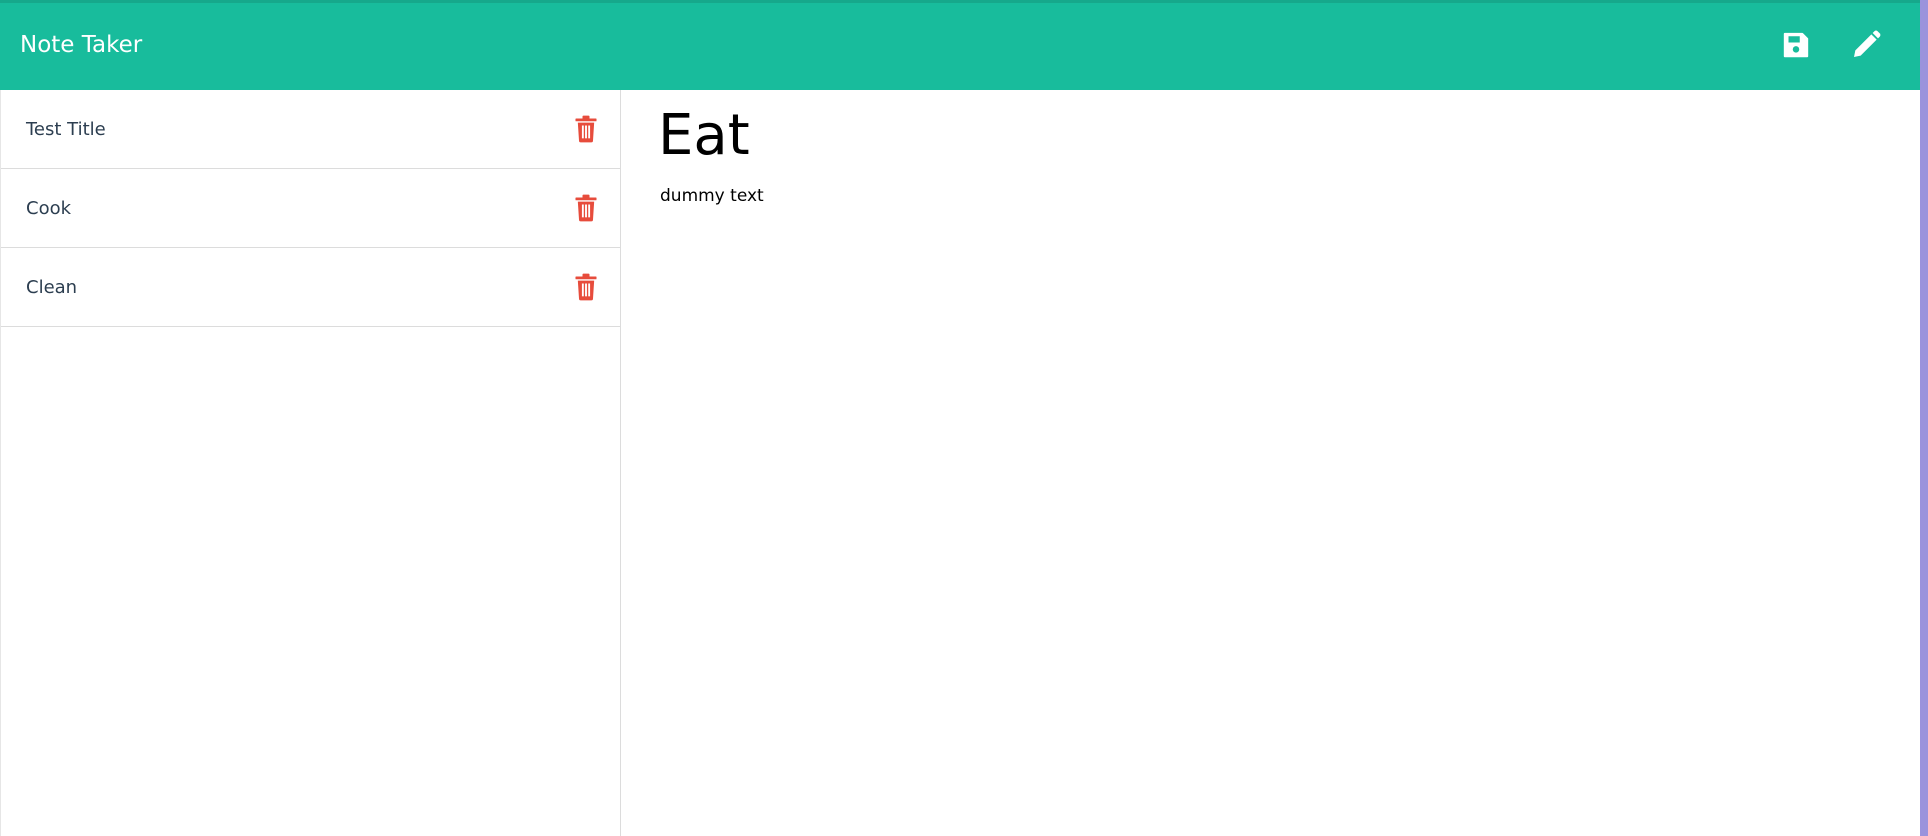 The image size is (1928, 836). Describe the element at coordinates (52, 287) in the screenshot. I see `note-title: Clean` at that location.